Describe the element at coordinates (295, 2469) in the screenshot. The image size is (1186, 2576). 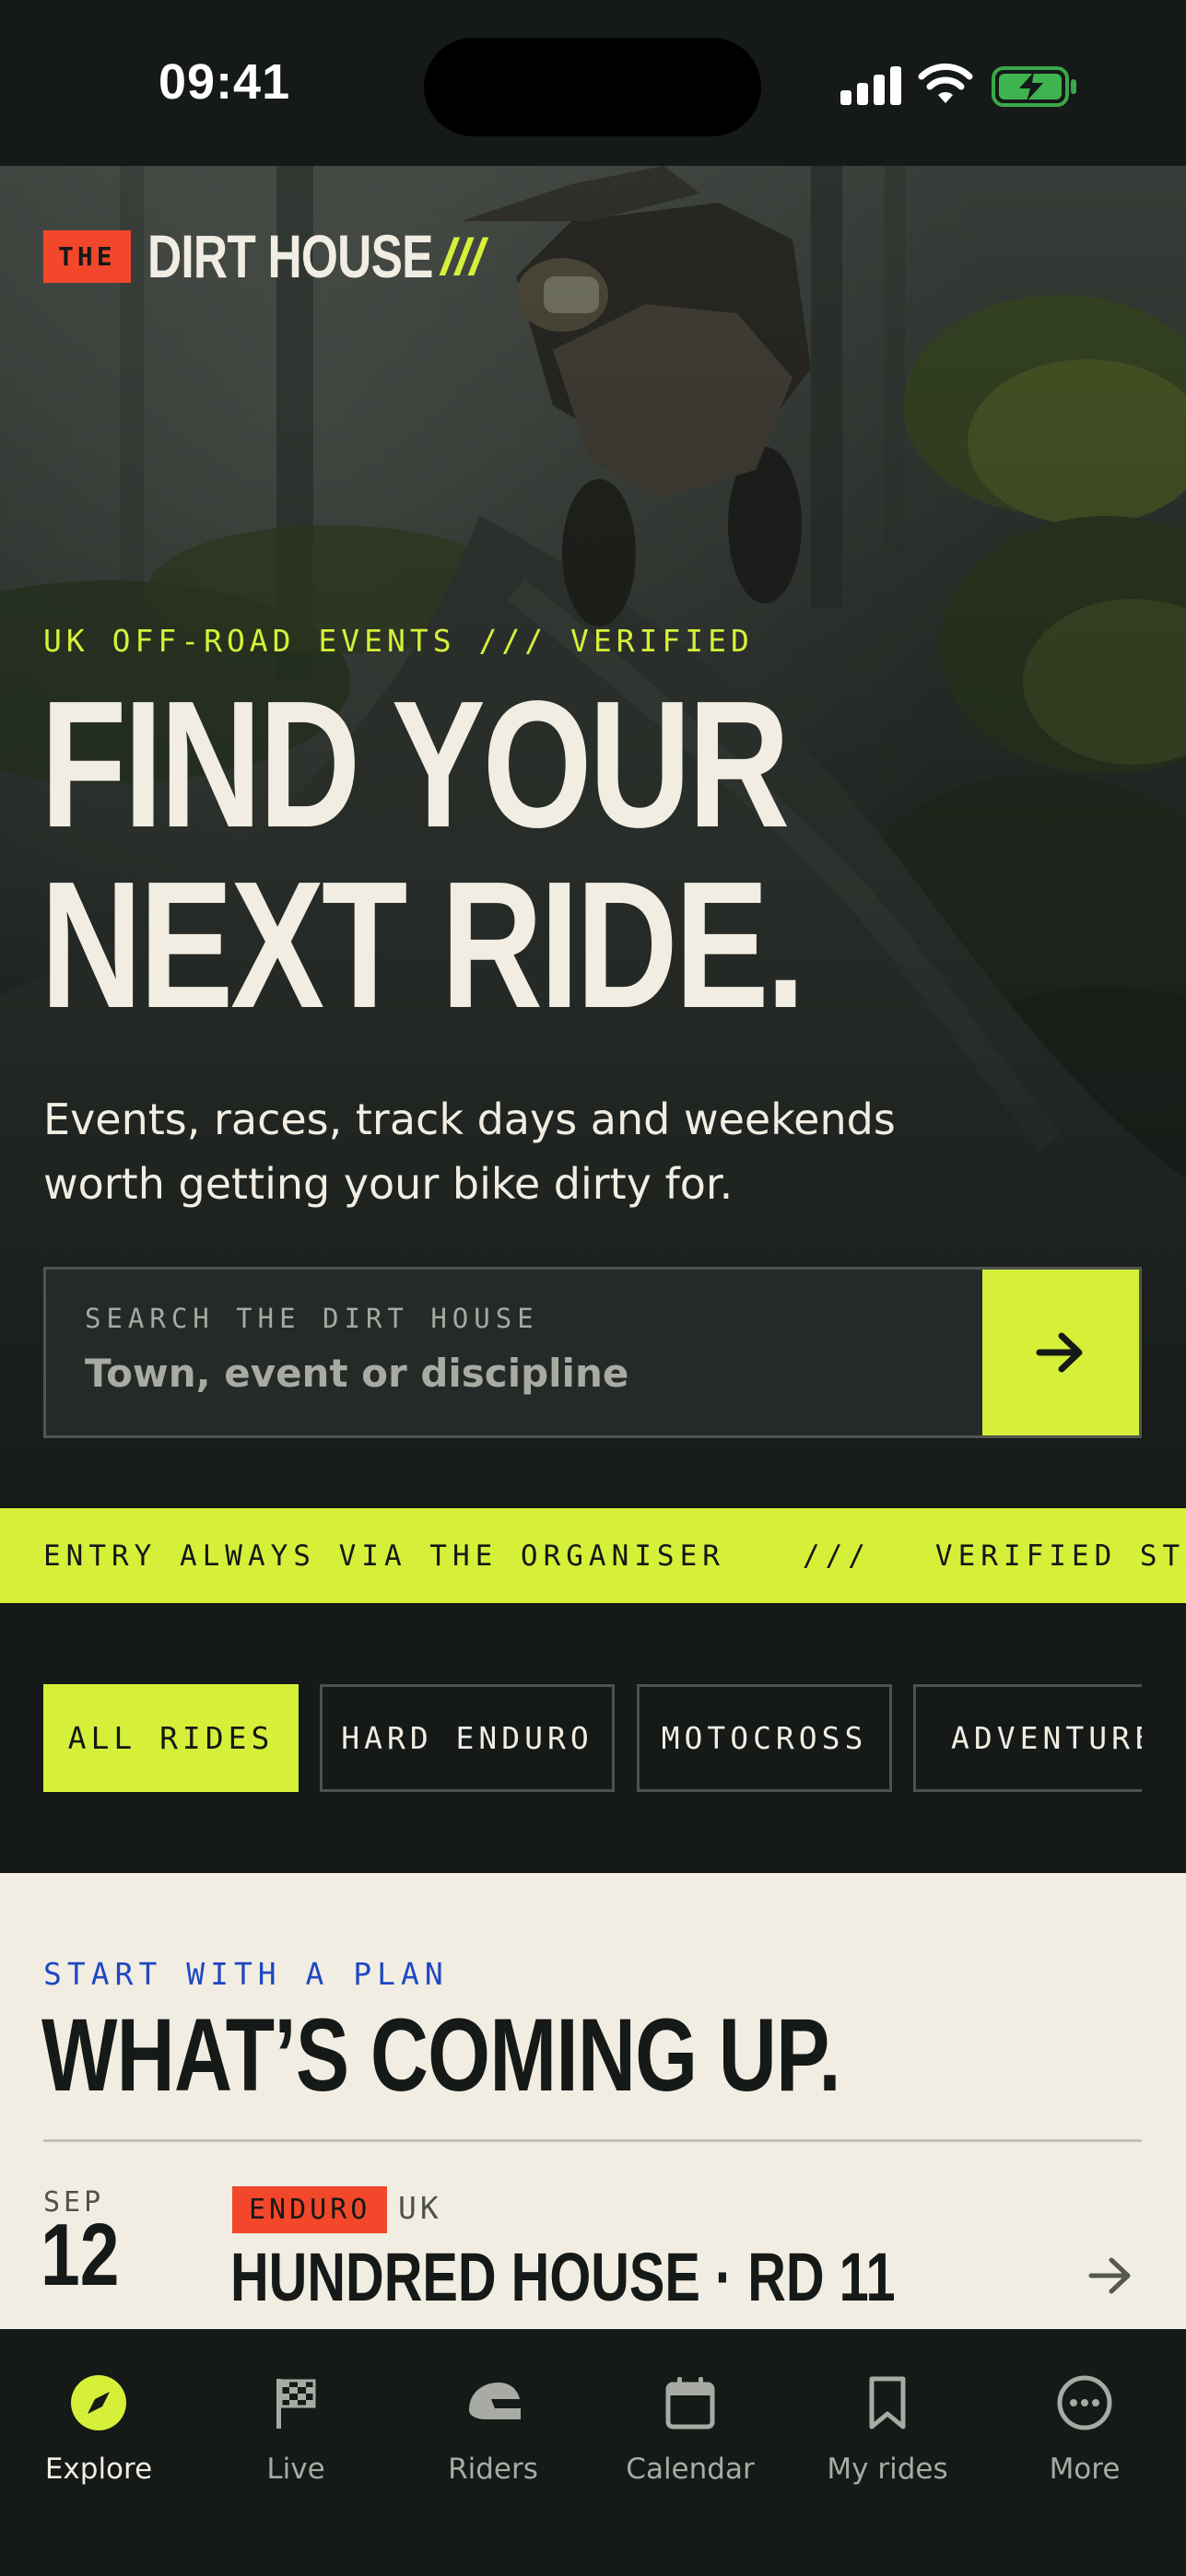
I see `tab-label: Live` at that location.